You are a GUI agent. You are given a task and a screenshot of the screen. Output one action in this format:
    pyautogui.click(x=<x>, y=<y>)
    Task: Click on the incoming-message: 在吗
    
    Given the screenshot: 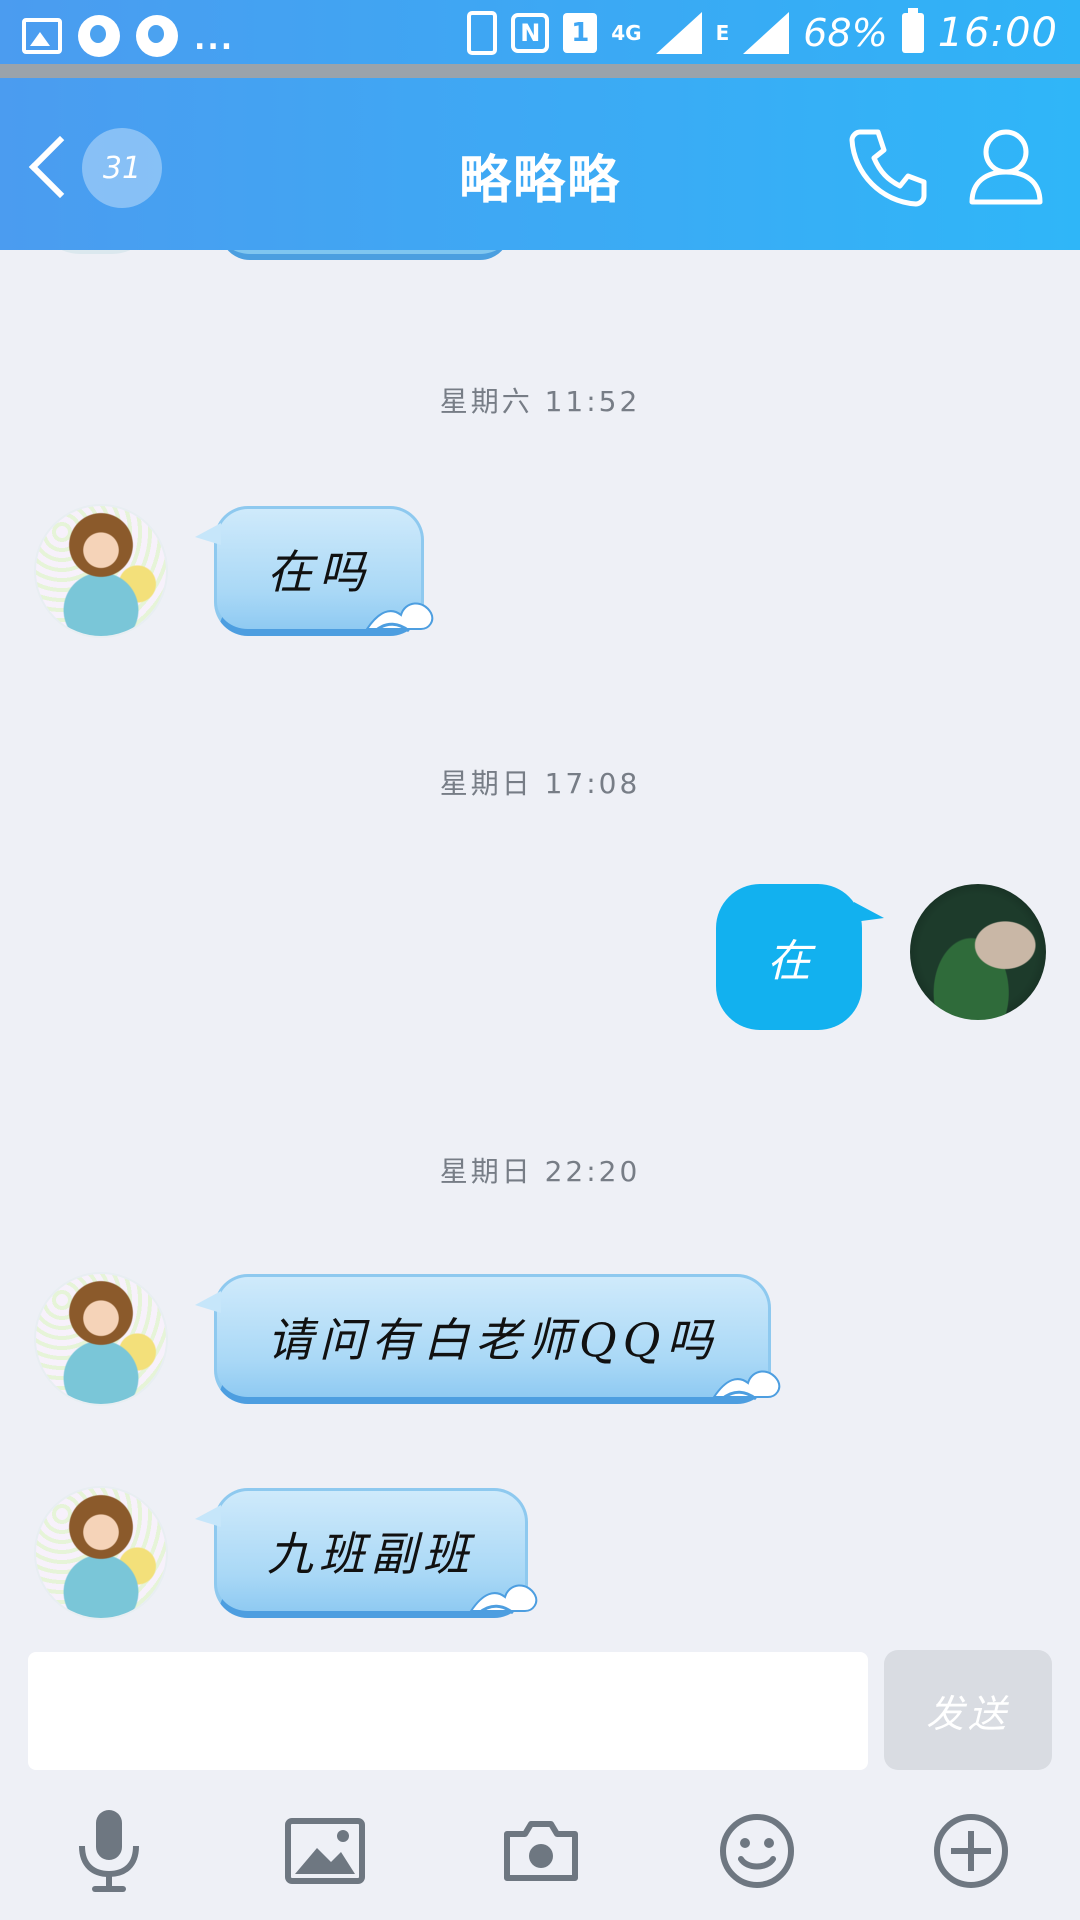 What is the action you would take?
    pyautogui.click(x=314, y=571)
    